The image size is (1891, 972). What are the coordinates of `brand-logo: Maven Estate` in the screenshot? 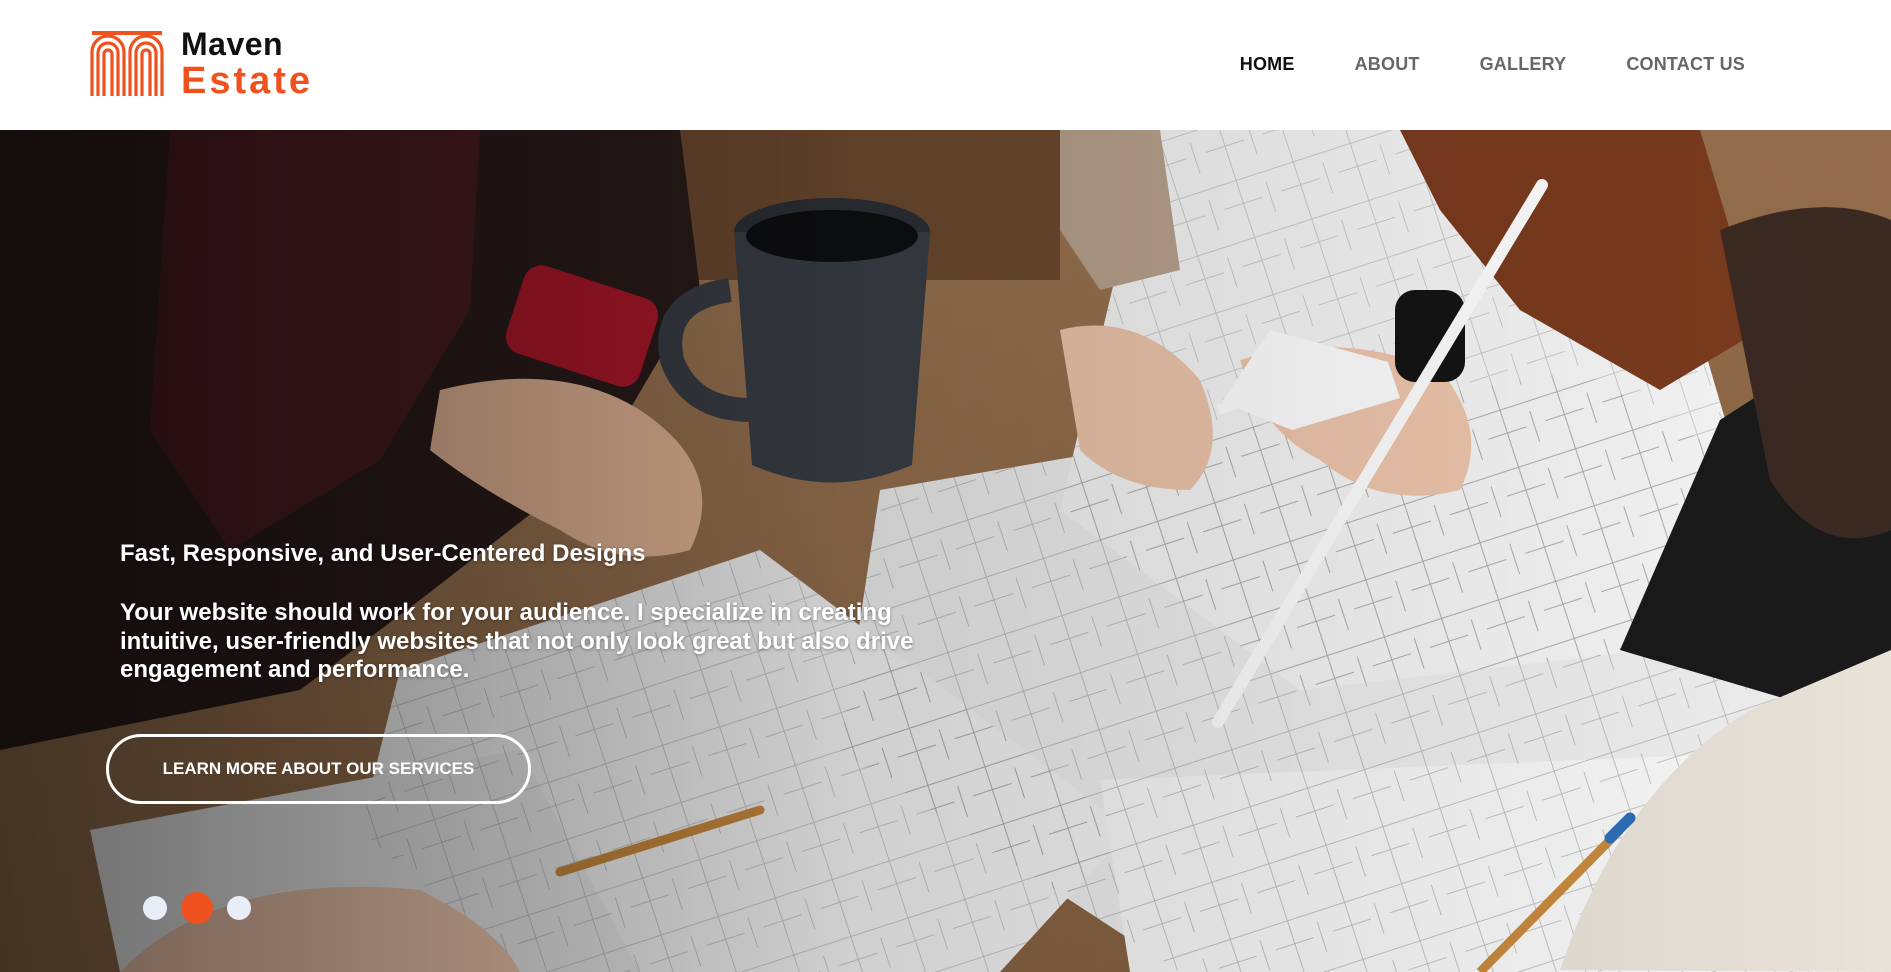 It's located at (201, 64).